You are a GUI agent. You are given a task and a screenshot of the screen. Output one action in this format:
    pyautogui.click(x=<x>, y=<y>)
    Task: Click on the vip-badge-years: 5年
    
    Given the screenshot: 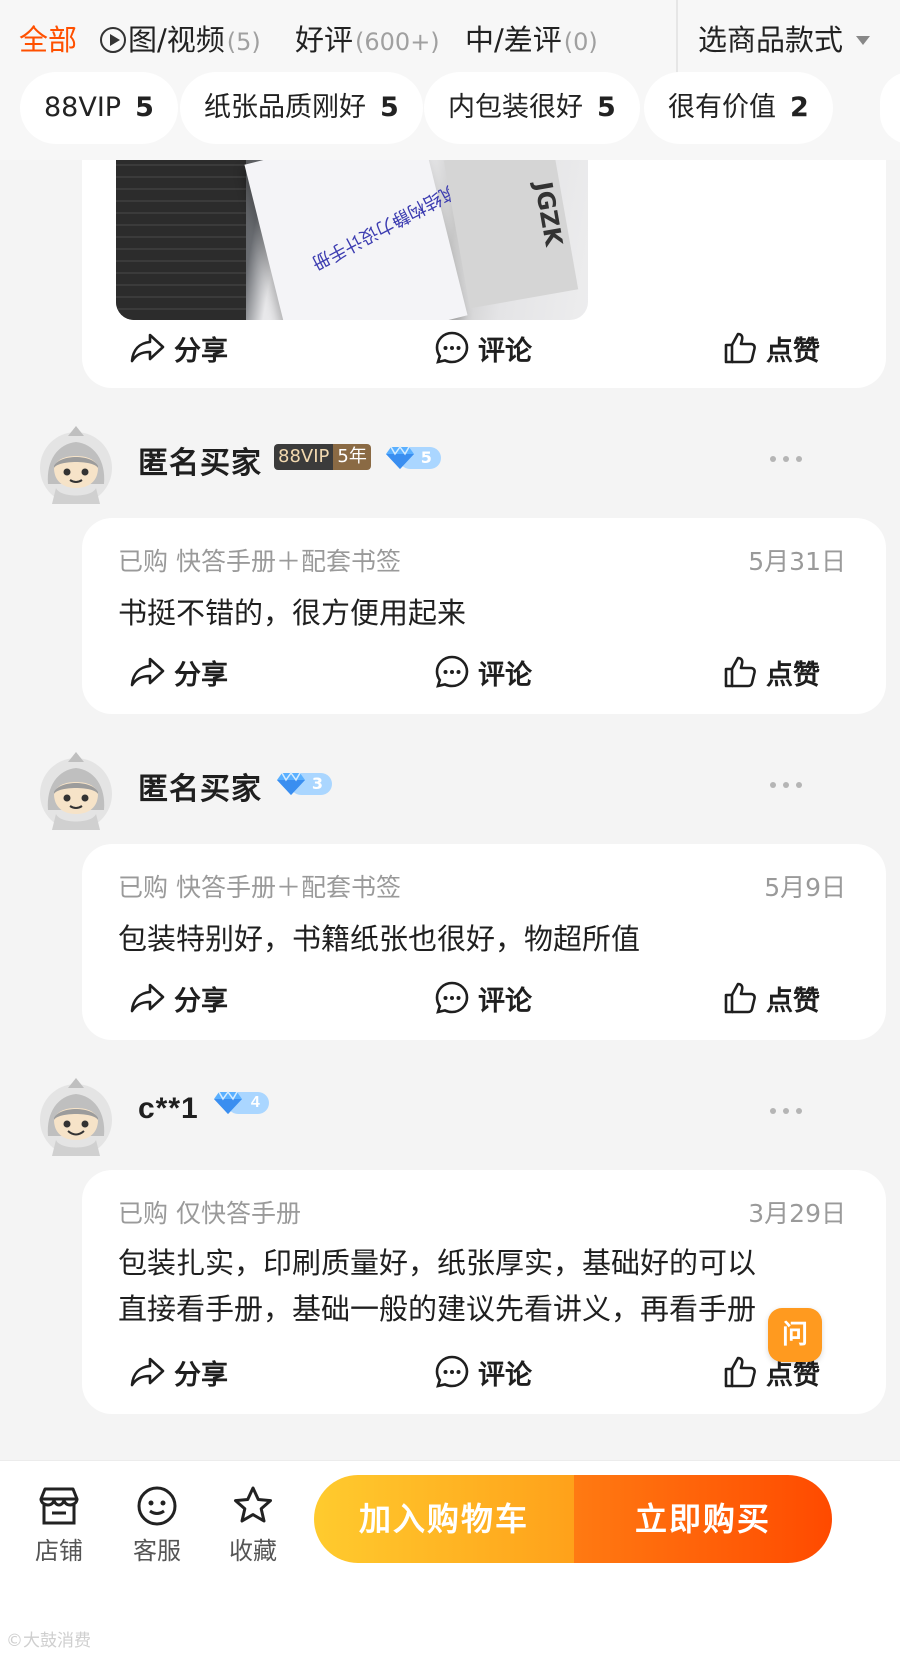 What is the action you would take?
    pyautogui.click(x=352, y=457)
    